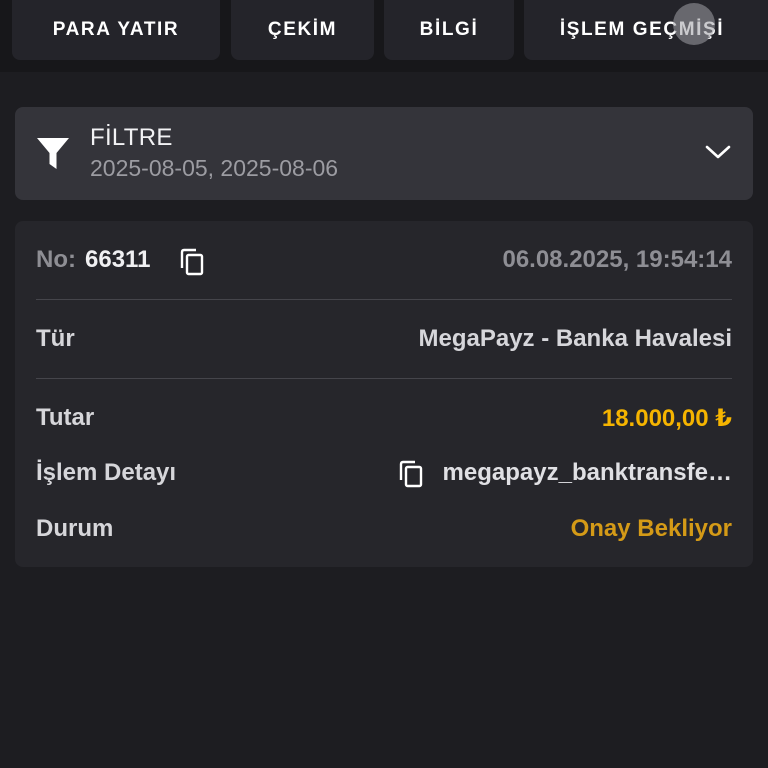 The height and width of the screenshot is (768, 768). I want to click on tab-deposit: PARA YATIR, so click(116, 30).